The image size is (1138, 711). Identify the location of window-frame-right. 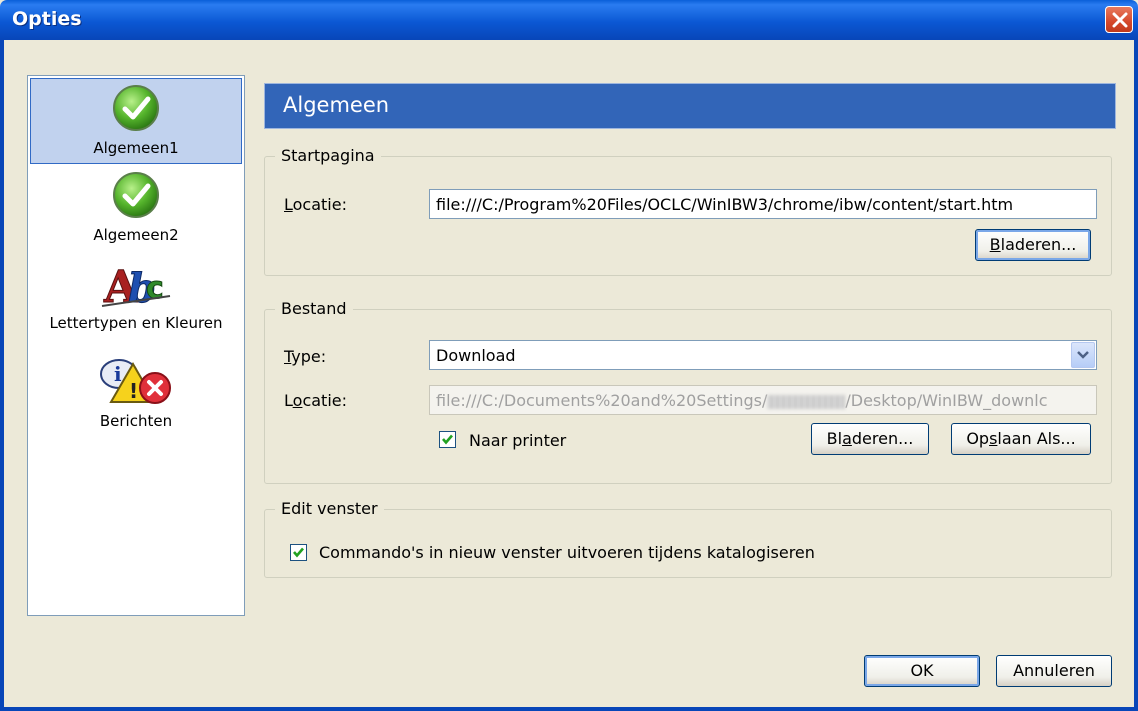
(1136, 375).